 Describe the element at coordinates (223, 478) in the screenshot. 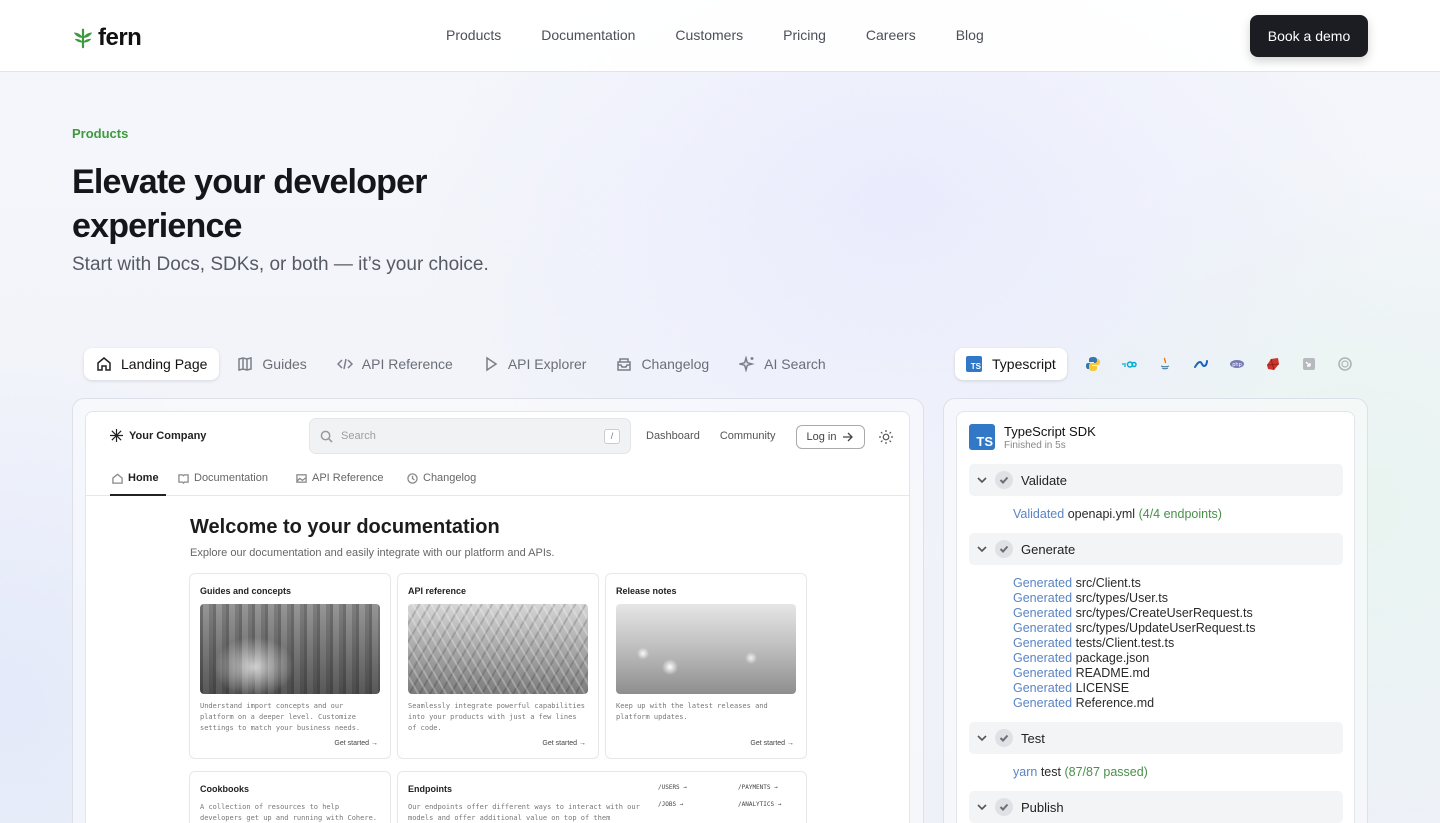

I see `docs-tab-documentation: Documentation` at that location.